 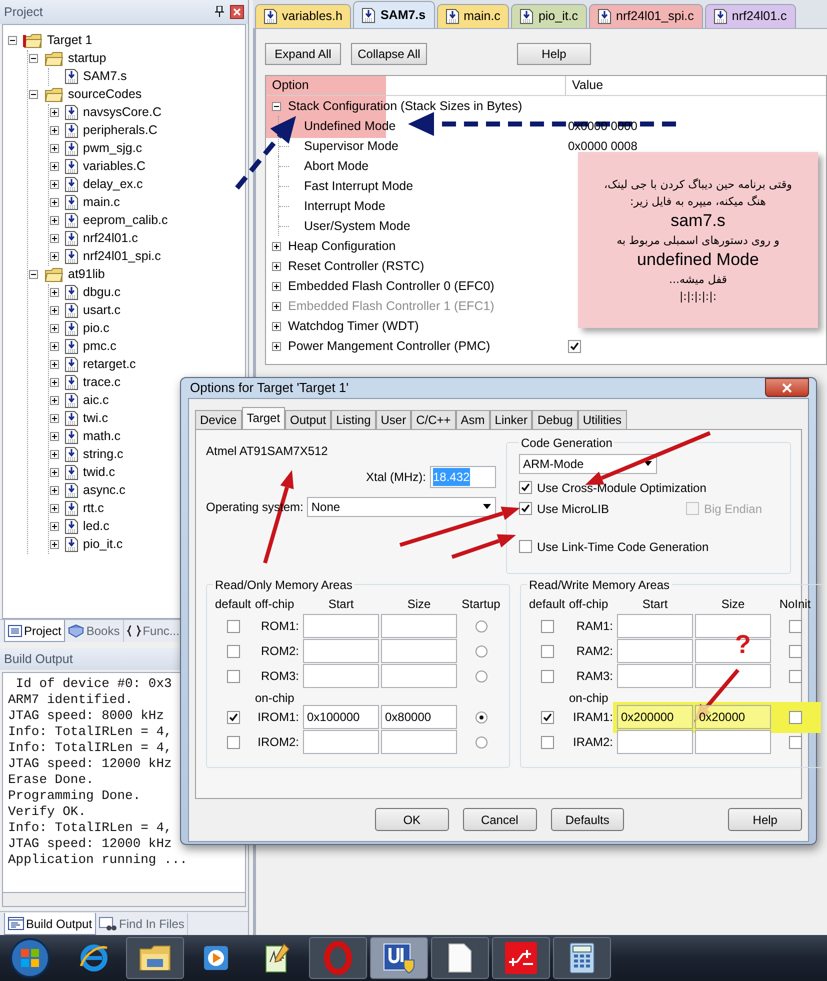 I want to click on input-field: 0x20000, so click(x=733, y=717).